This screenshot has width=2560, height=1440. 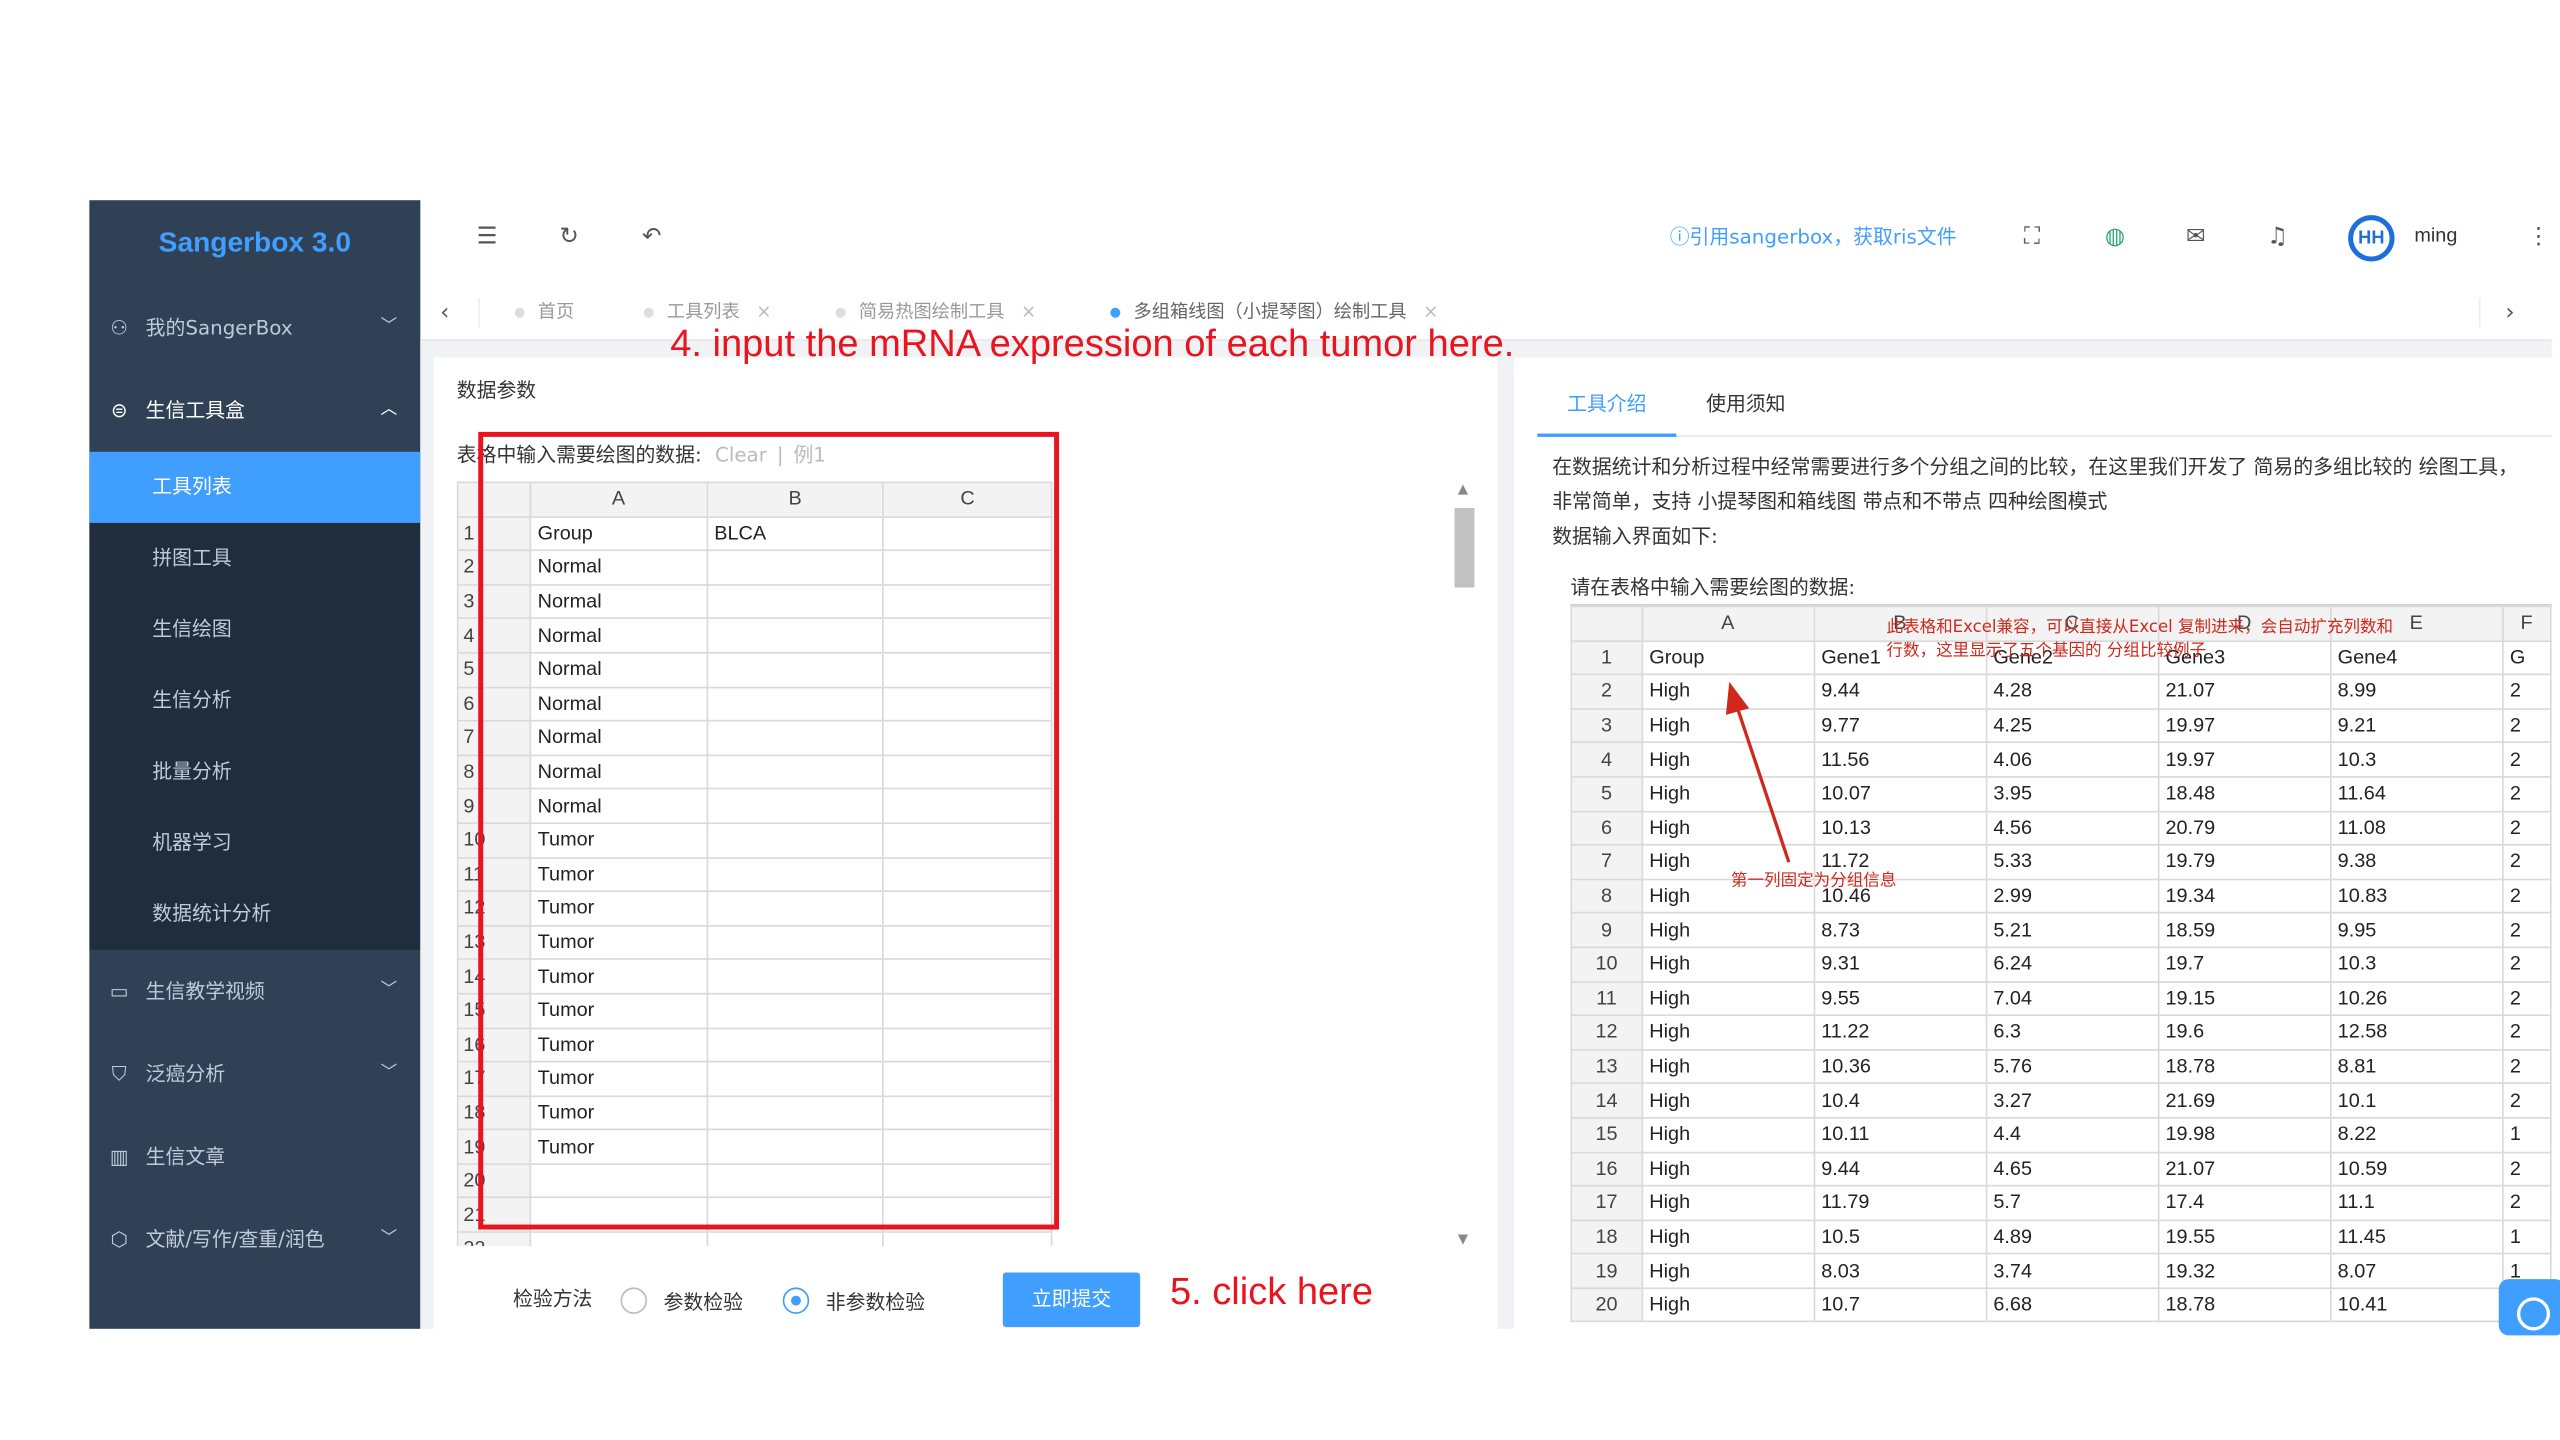 I want to click on submenu-puzzle-tool: 拼图工具, so click(x=254, y=558).